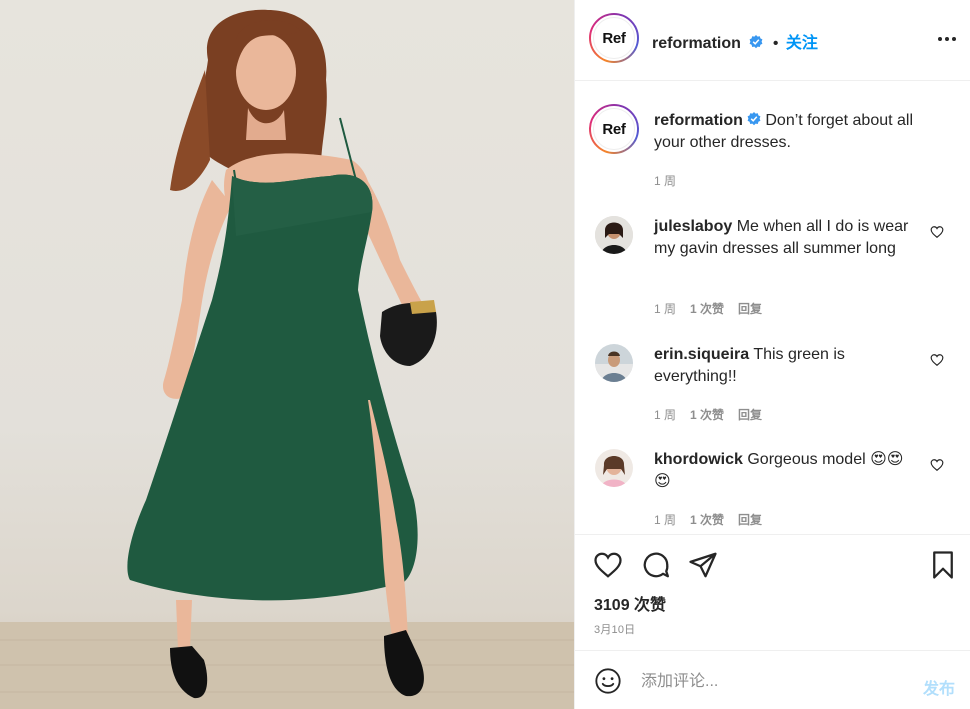  What do you see at coordinates (802, 43) in the screenshot?
I see `follow-button: 关注` at bounding box center [802, 43].